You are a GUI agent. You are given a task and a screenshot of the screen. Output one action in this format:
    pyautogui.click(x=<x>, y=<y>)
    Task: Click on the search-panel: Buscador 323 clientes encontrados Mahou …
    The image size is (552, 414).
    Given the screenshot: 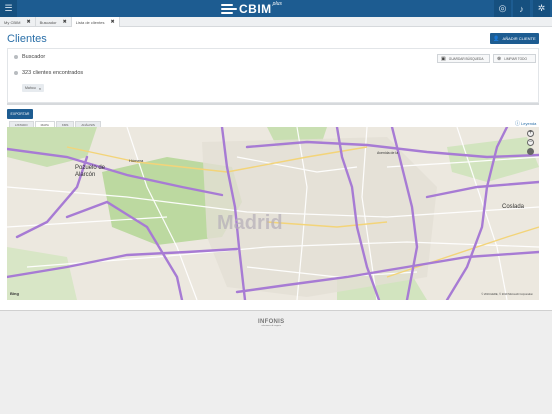 What is the action you would take?
    pyautogui.click(x=273, y=75)
    